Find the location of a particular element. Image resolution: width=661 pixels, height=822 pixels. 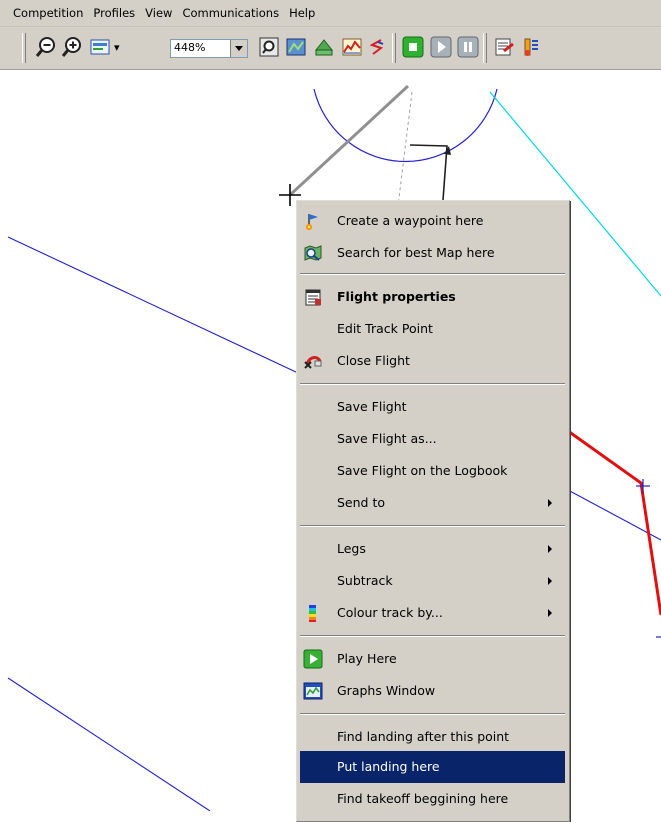

menu-item-search-best-map: Search for best Map here is located at coordinates (432, 253).